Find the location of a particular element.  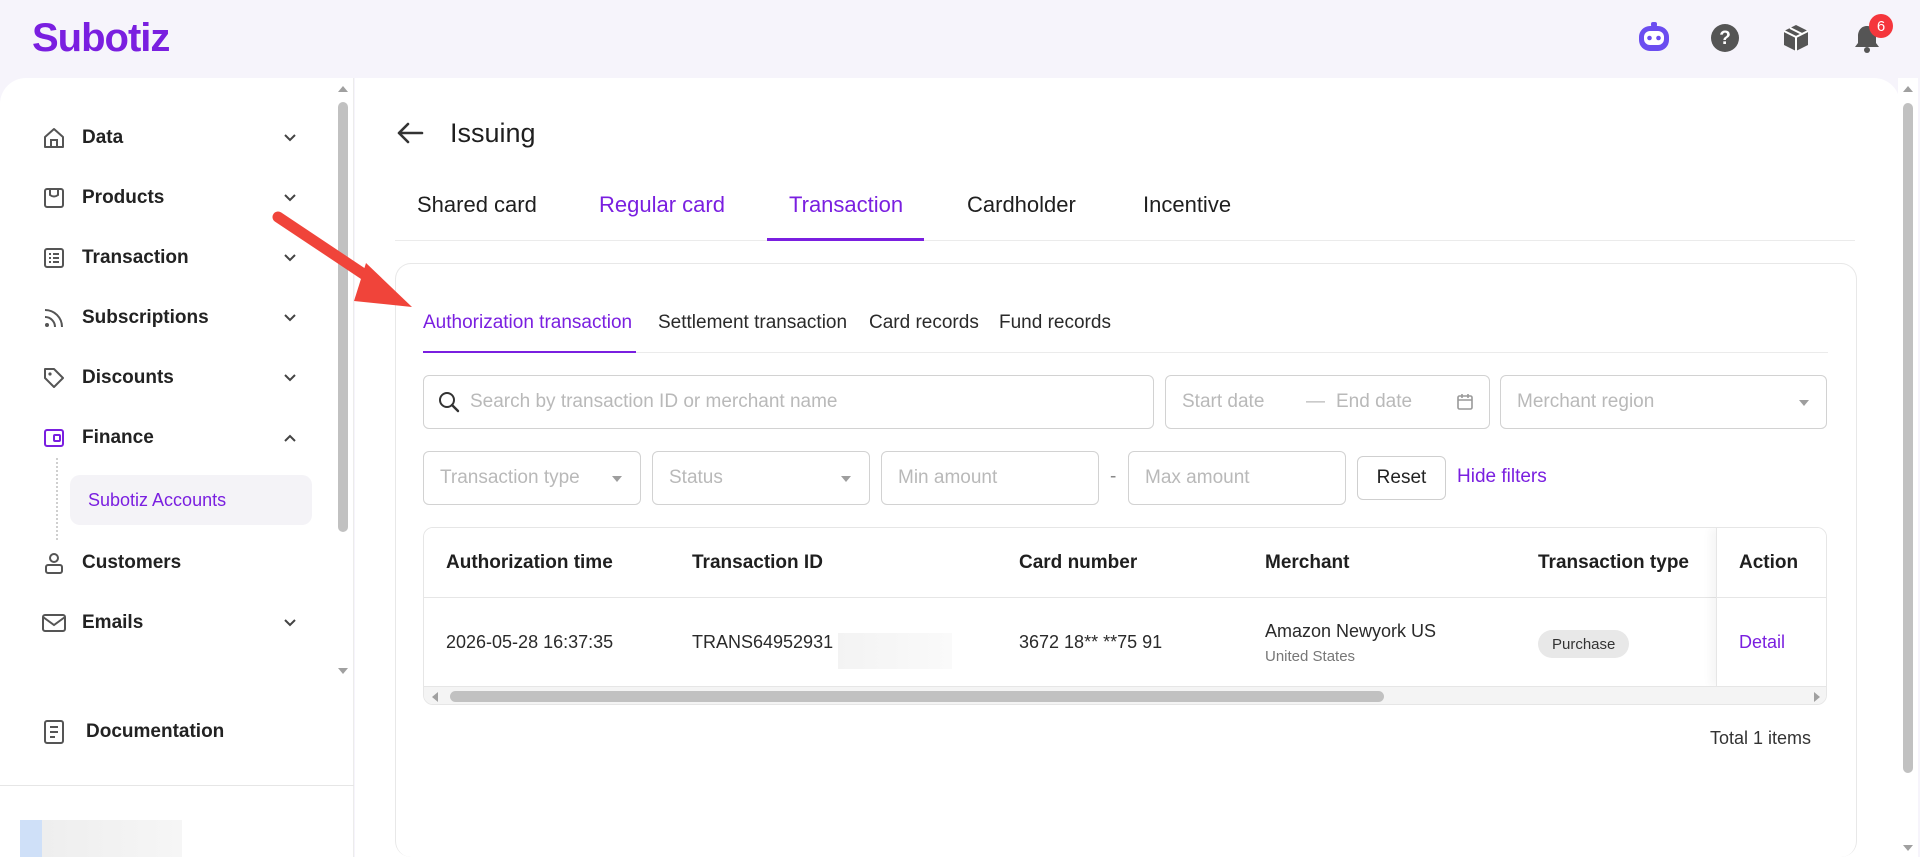

scroll-left-icon is located at coordinates (435, 696).